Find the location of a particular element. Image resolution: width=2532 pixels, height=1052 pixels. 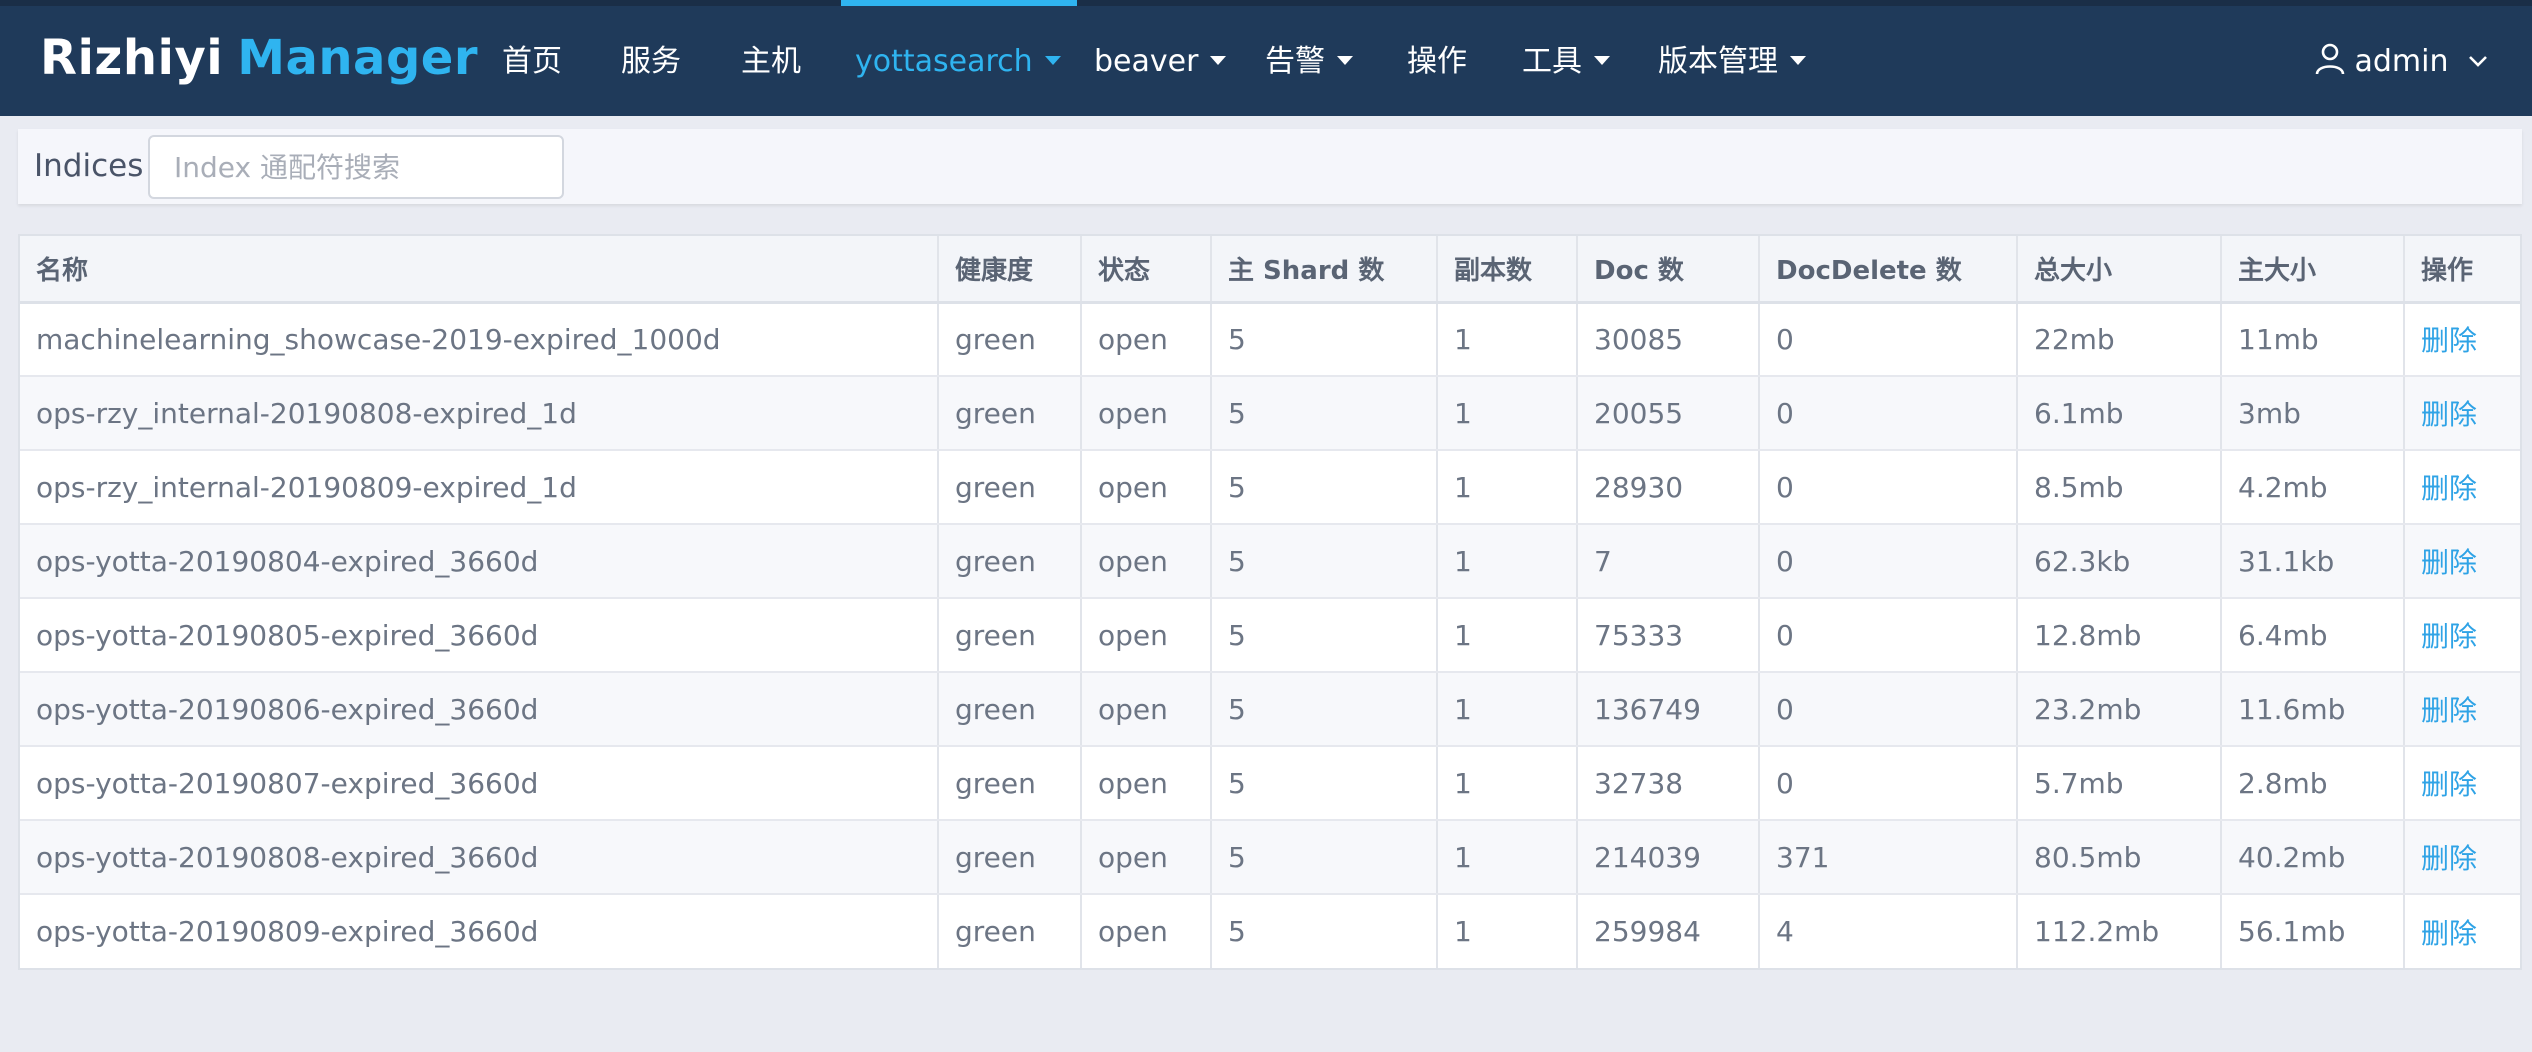

table-cell: 30085 is located at coordinates (1668, 339).